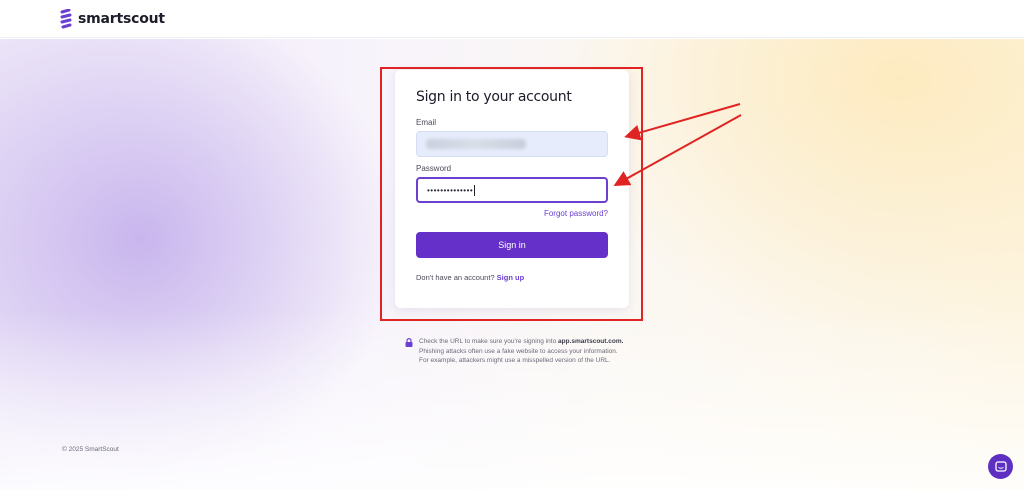 The image size is (1024, 490). Describe the element at coordinates (121, 18) in the screenshot. I see `brand-name: smartscout` at that location.